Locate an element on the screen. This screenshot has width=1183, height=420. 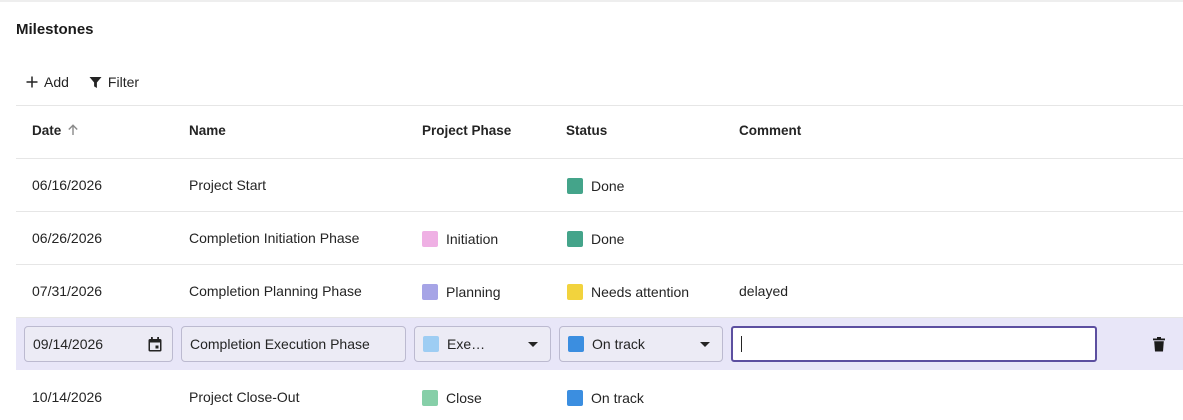
funnel-icon is located at coordinates (95, 82).